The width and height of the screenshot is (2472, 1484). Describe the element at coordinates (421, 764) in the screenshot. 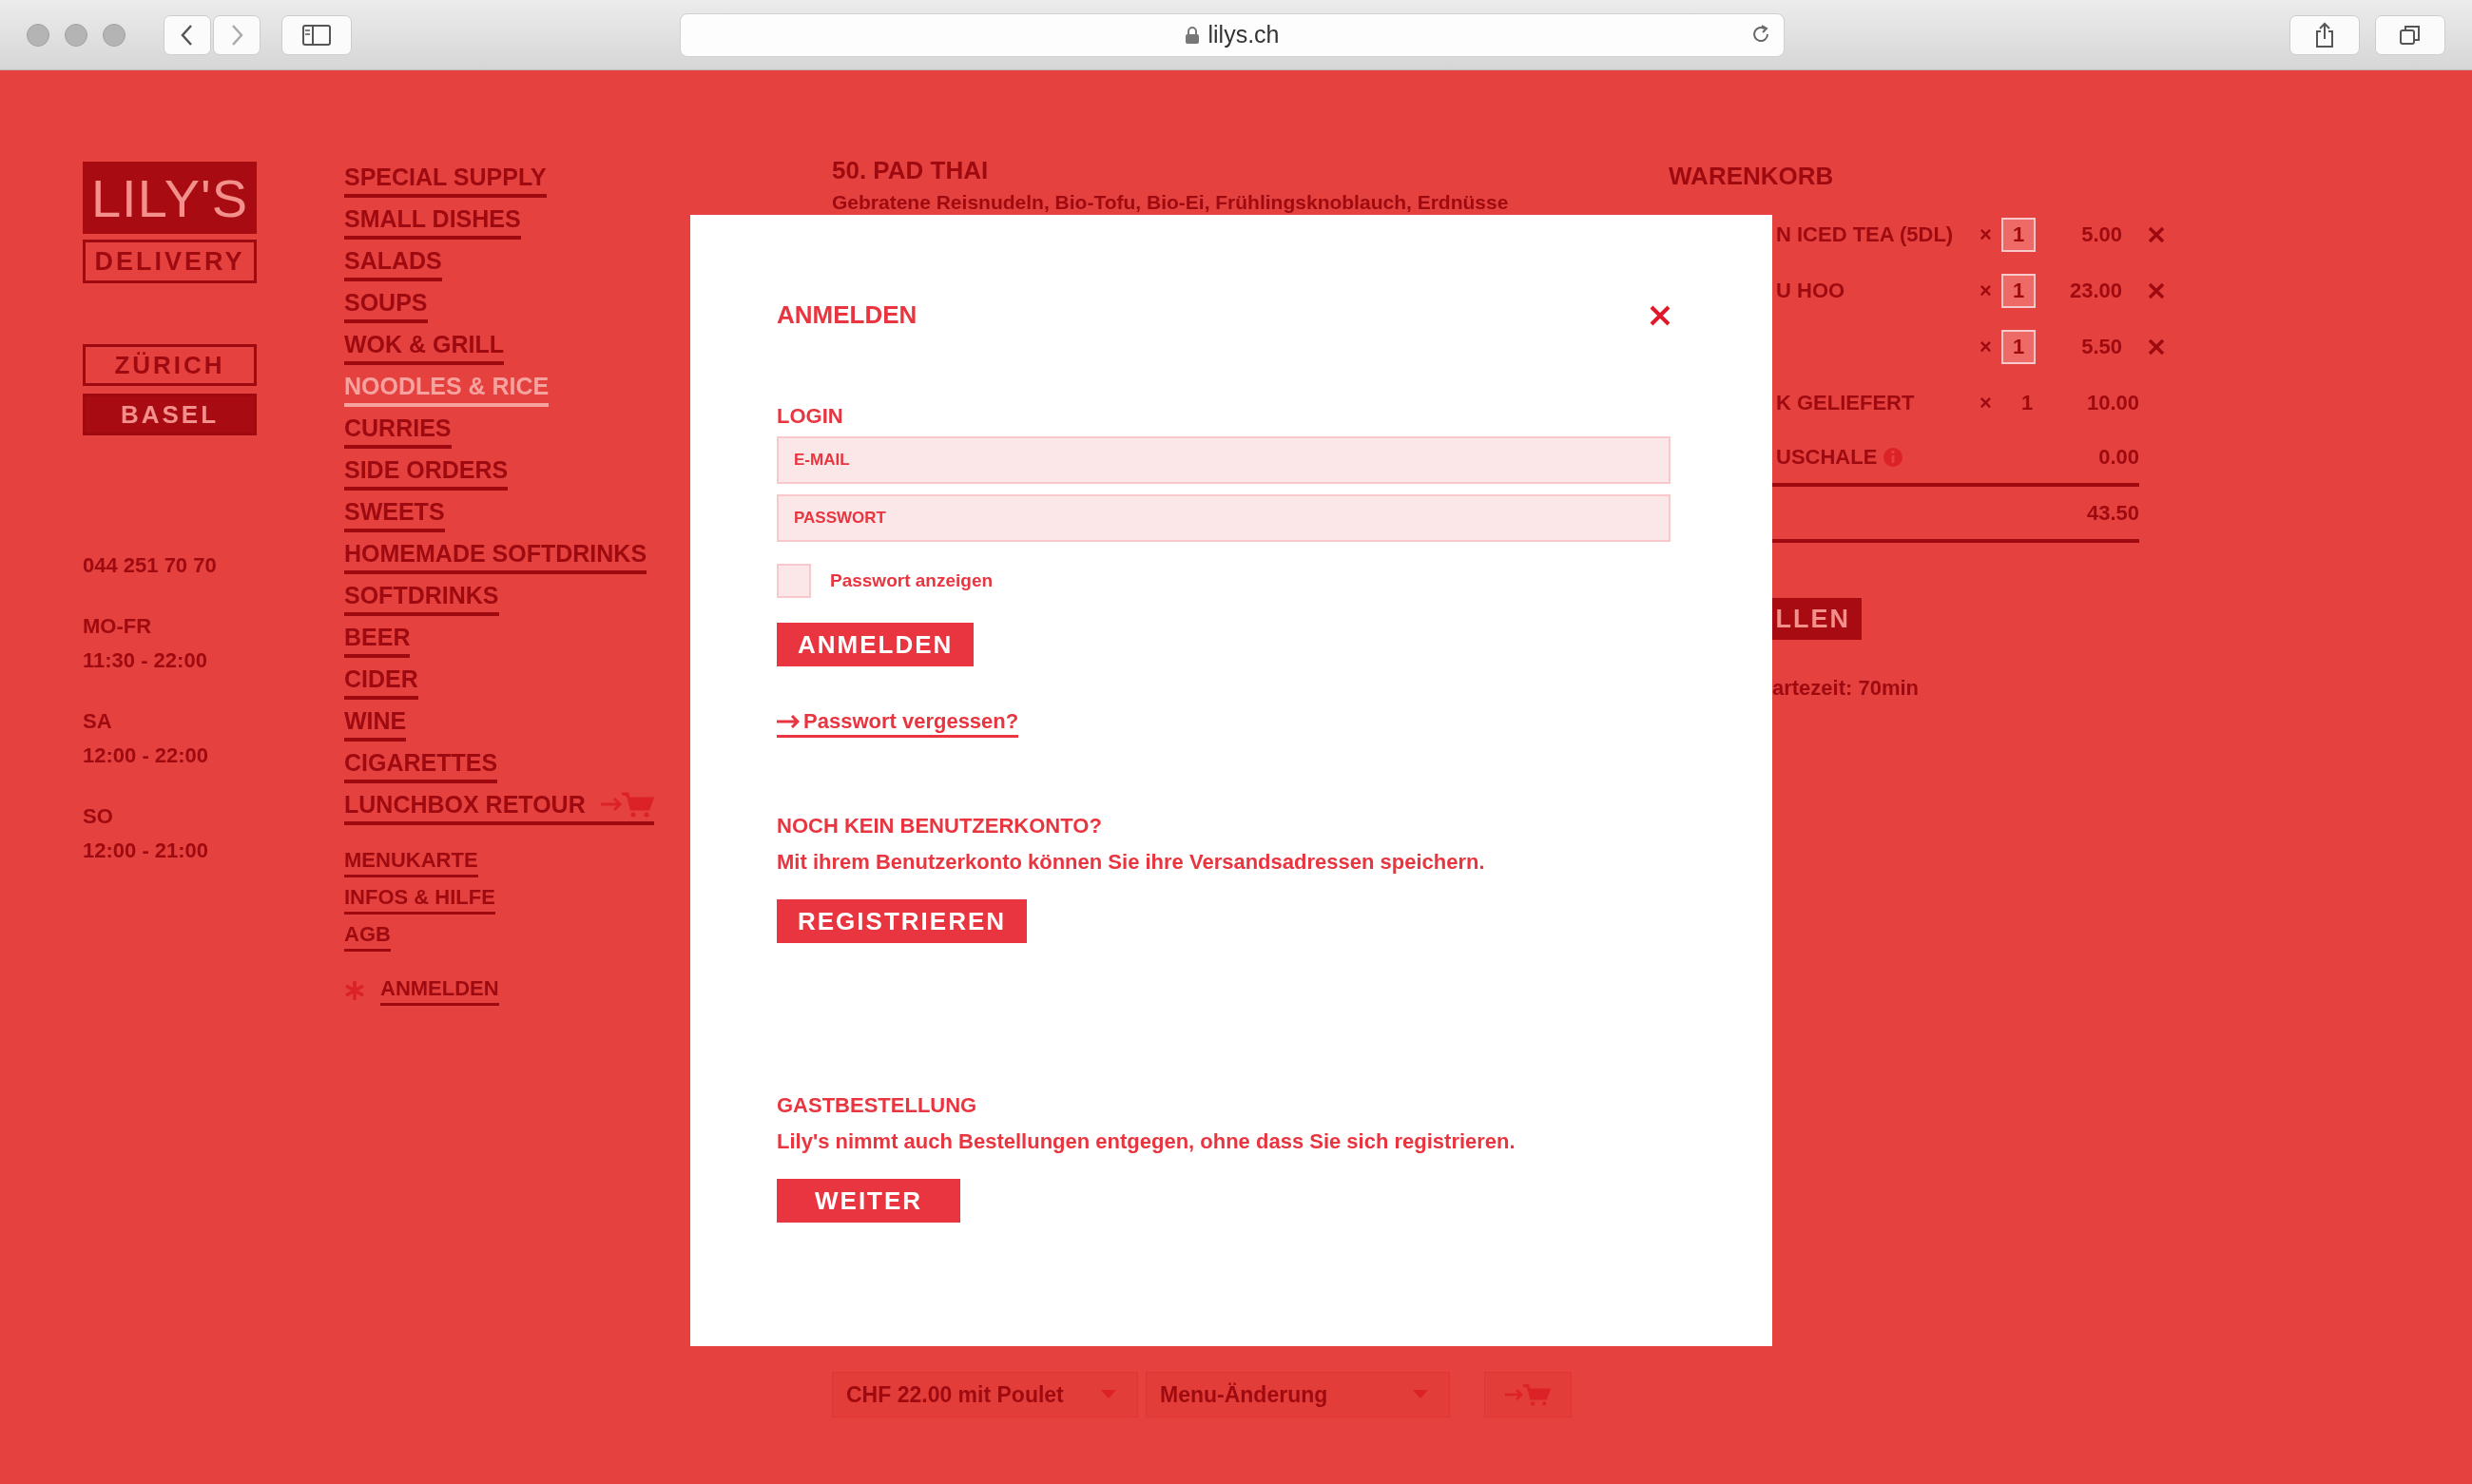

I see `category-link: CIGARETTES` at that location.